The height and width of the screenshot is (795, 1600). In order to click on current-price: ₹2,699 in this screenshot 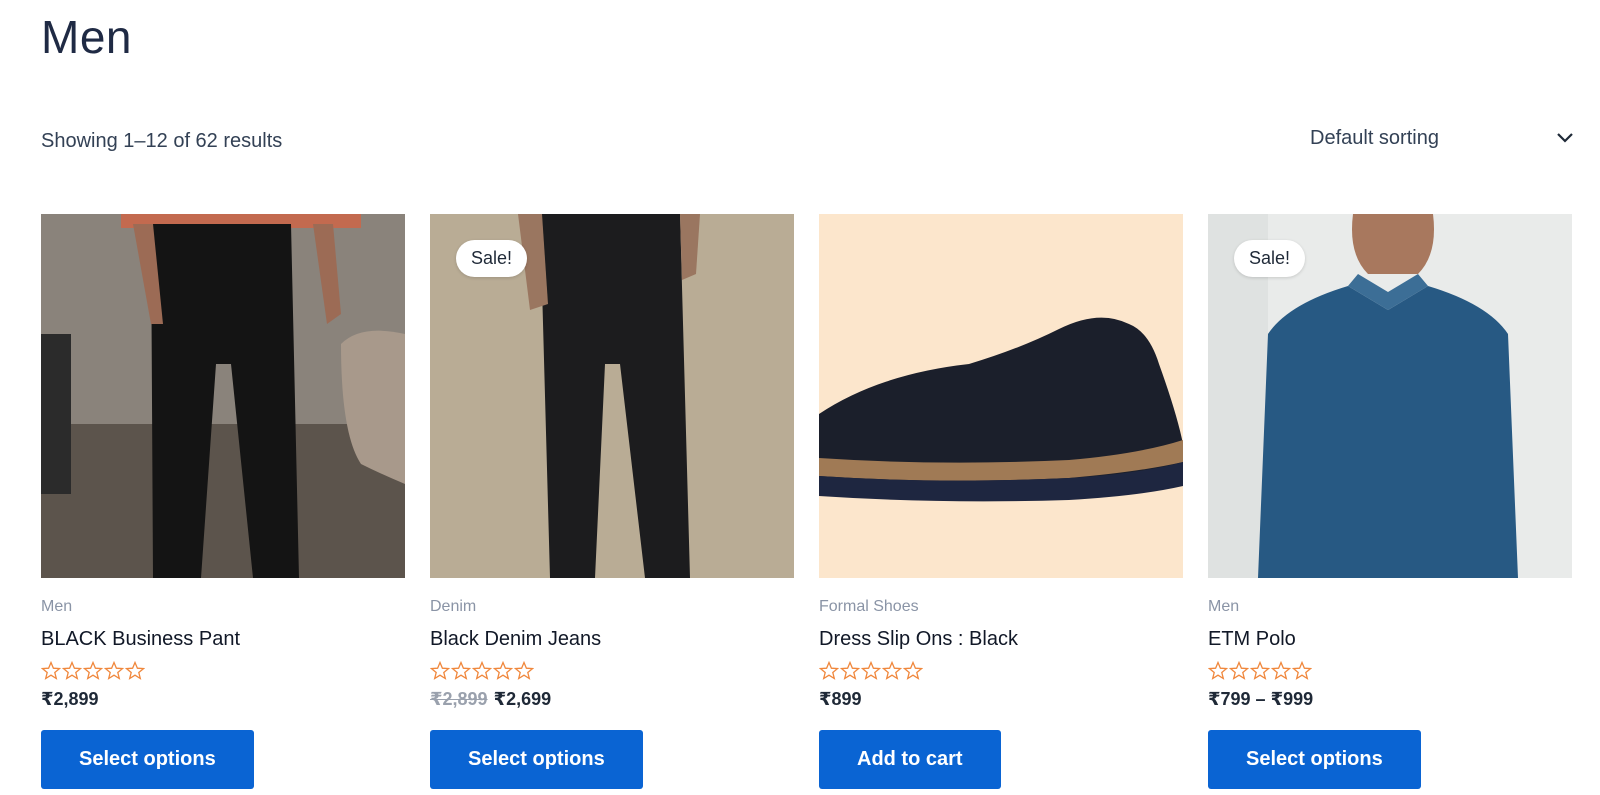, I will do `click(522, 699)`.